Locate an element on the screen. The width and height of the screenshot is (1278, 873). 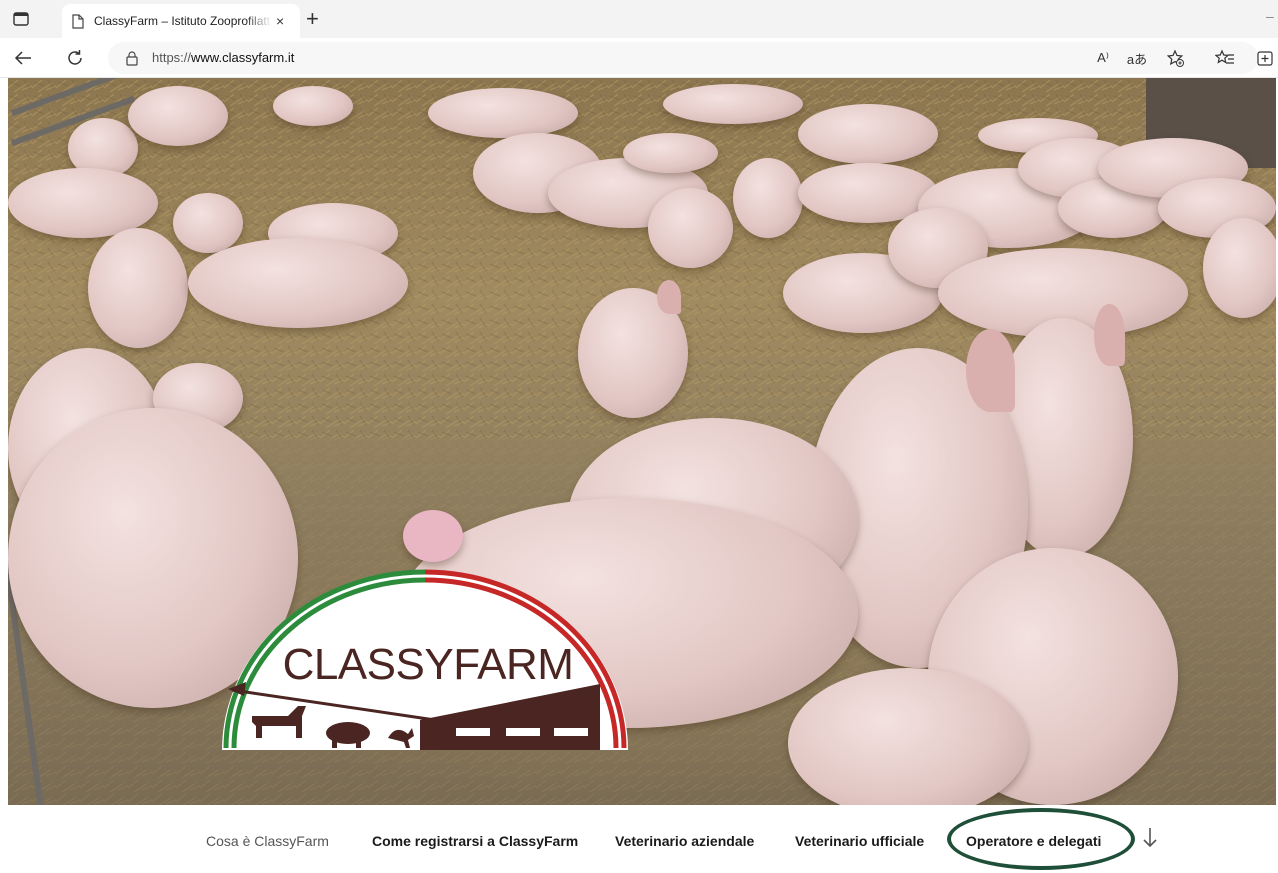
tab-actions-icon is located at coordinates (21, 19).